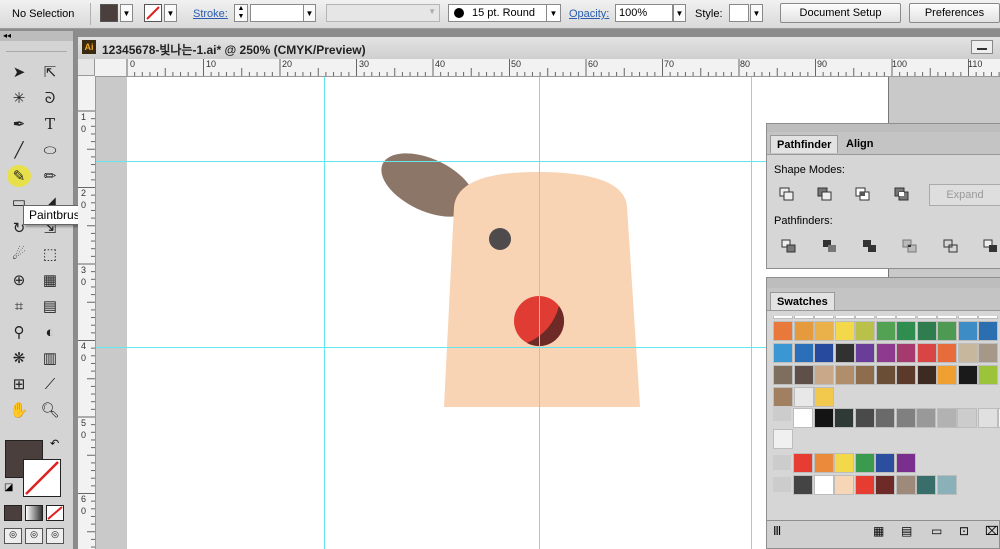 The width and height of the screenshot is (1000, 549). What do you see at coordinates (54, 443) in the screenshot?
I see `swap-fill-stroke-icon: ↶` at bounding box center [54, 443].